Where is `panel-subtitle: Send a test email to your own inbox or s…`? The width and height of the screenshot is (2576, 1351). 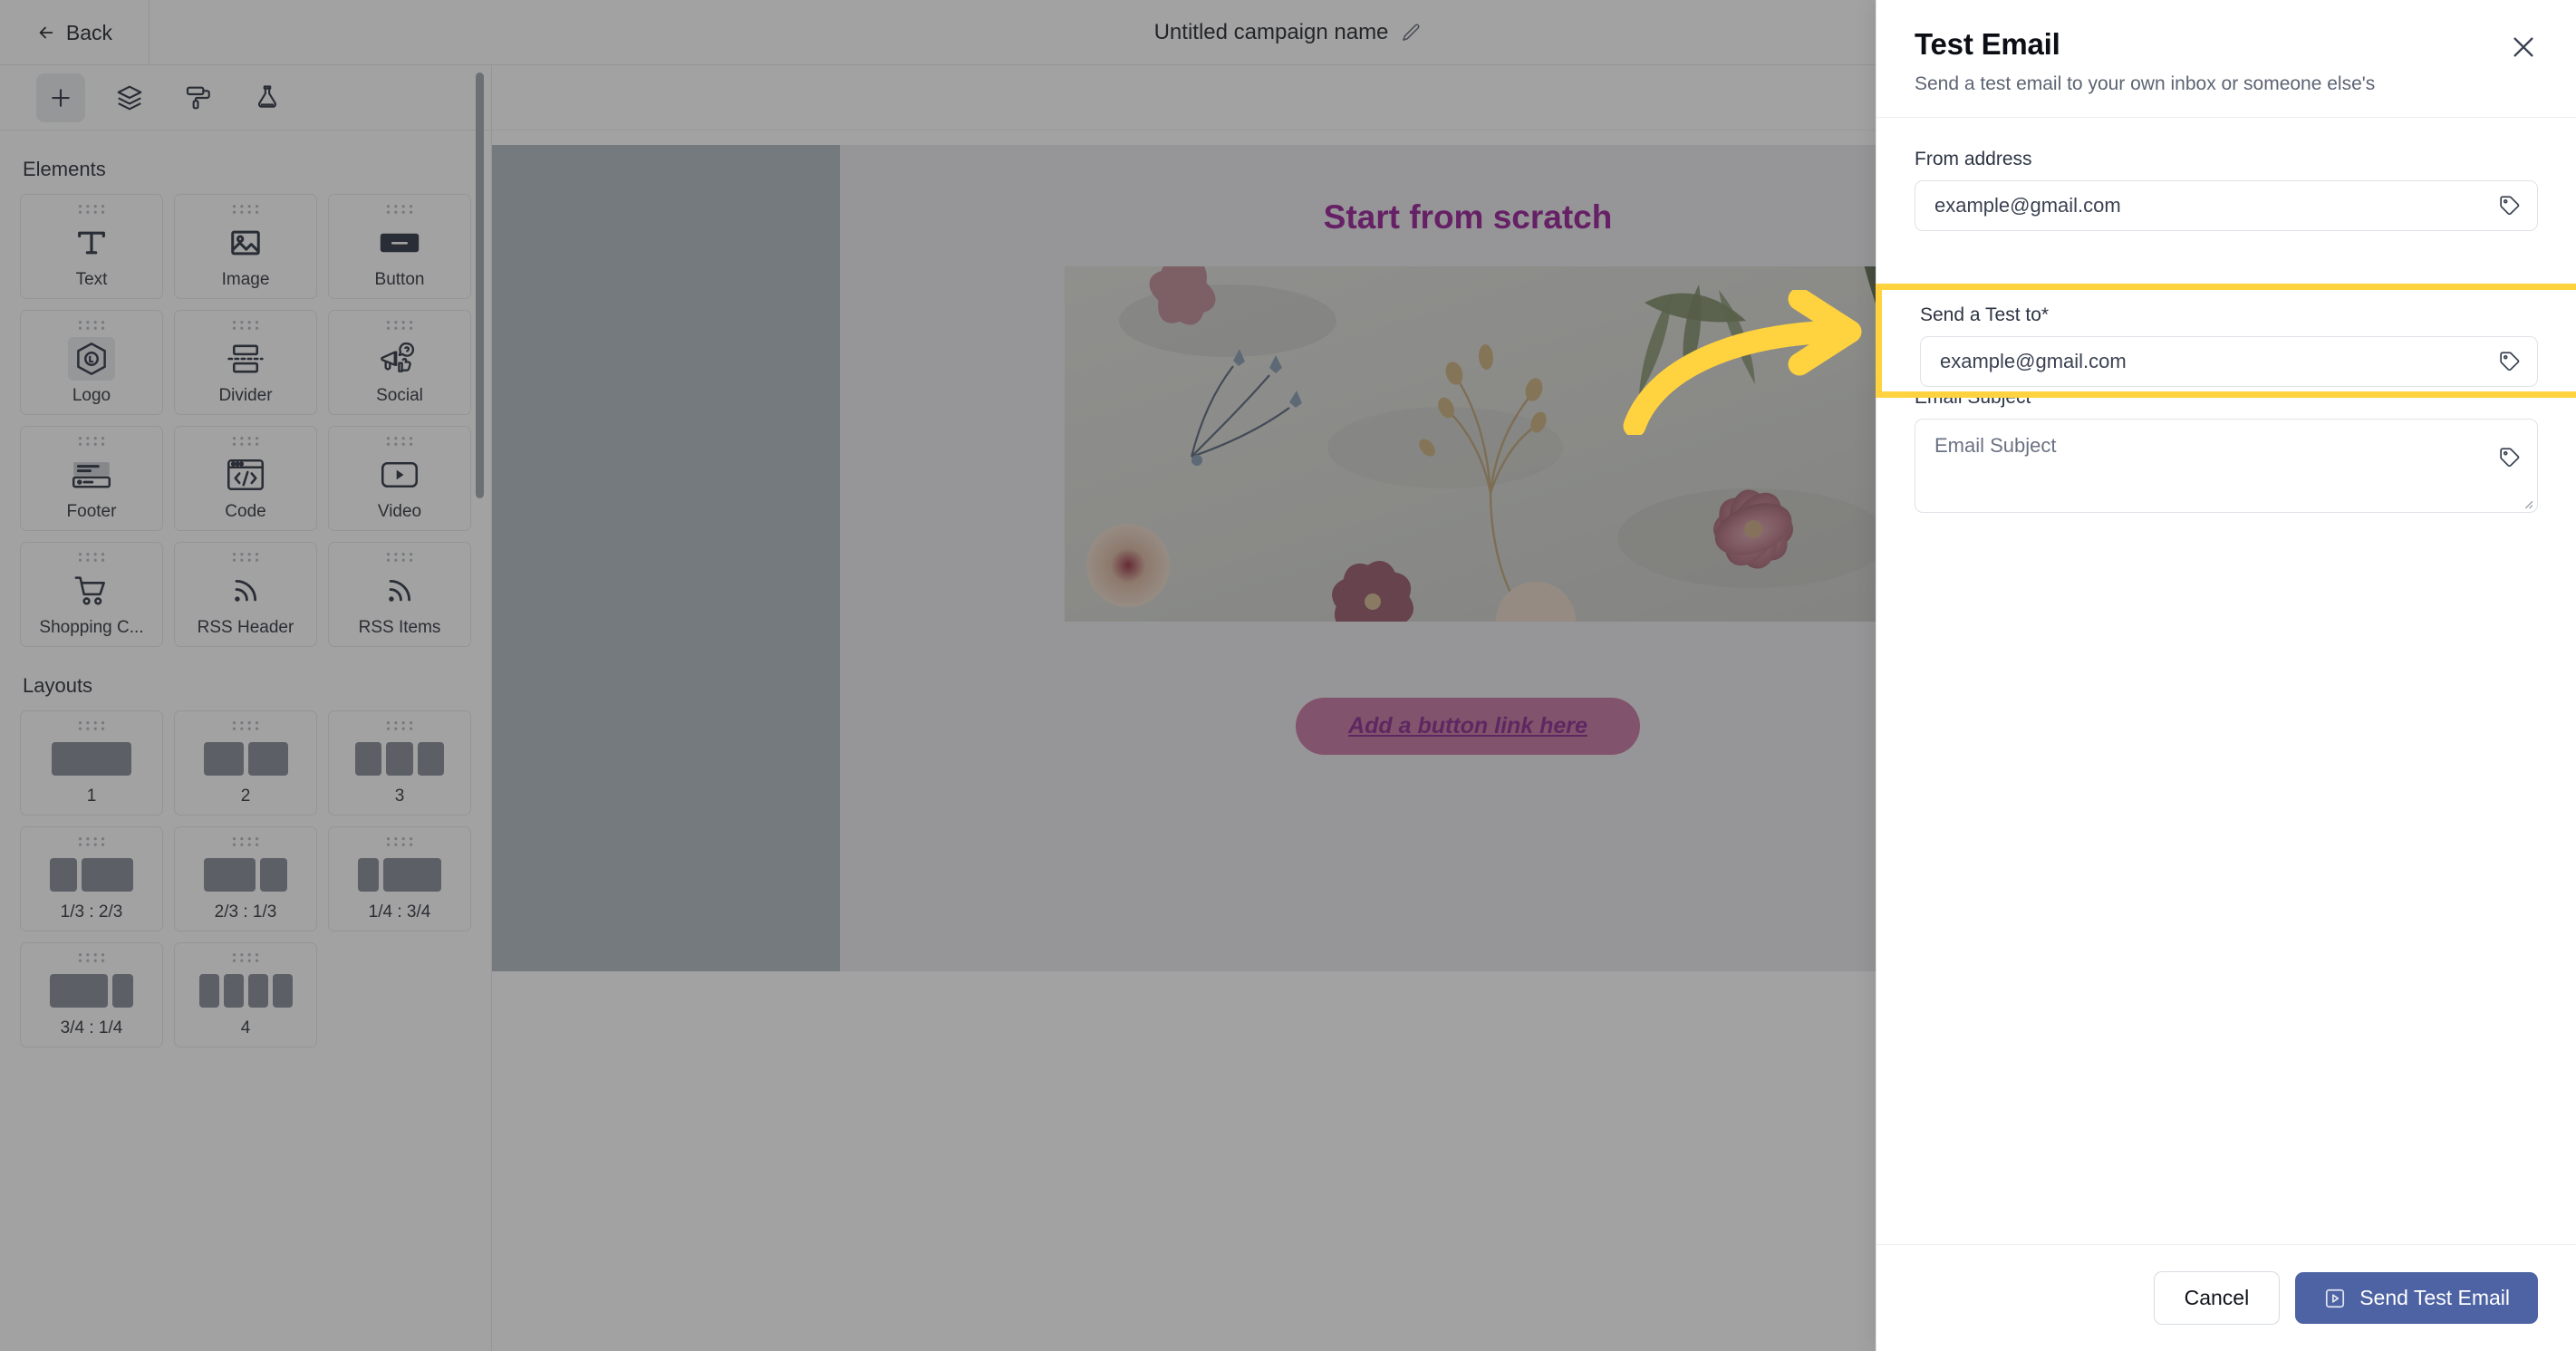
panel-subtitle: Send a test email to your own inbox or s… is located at coordinates (2145, 83).